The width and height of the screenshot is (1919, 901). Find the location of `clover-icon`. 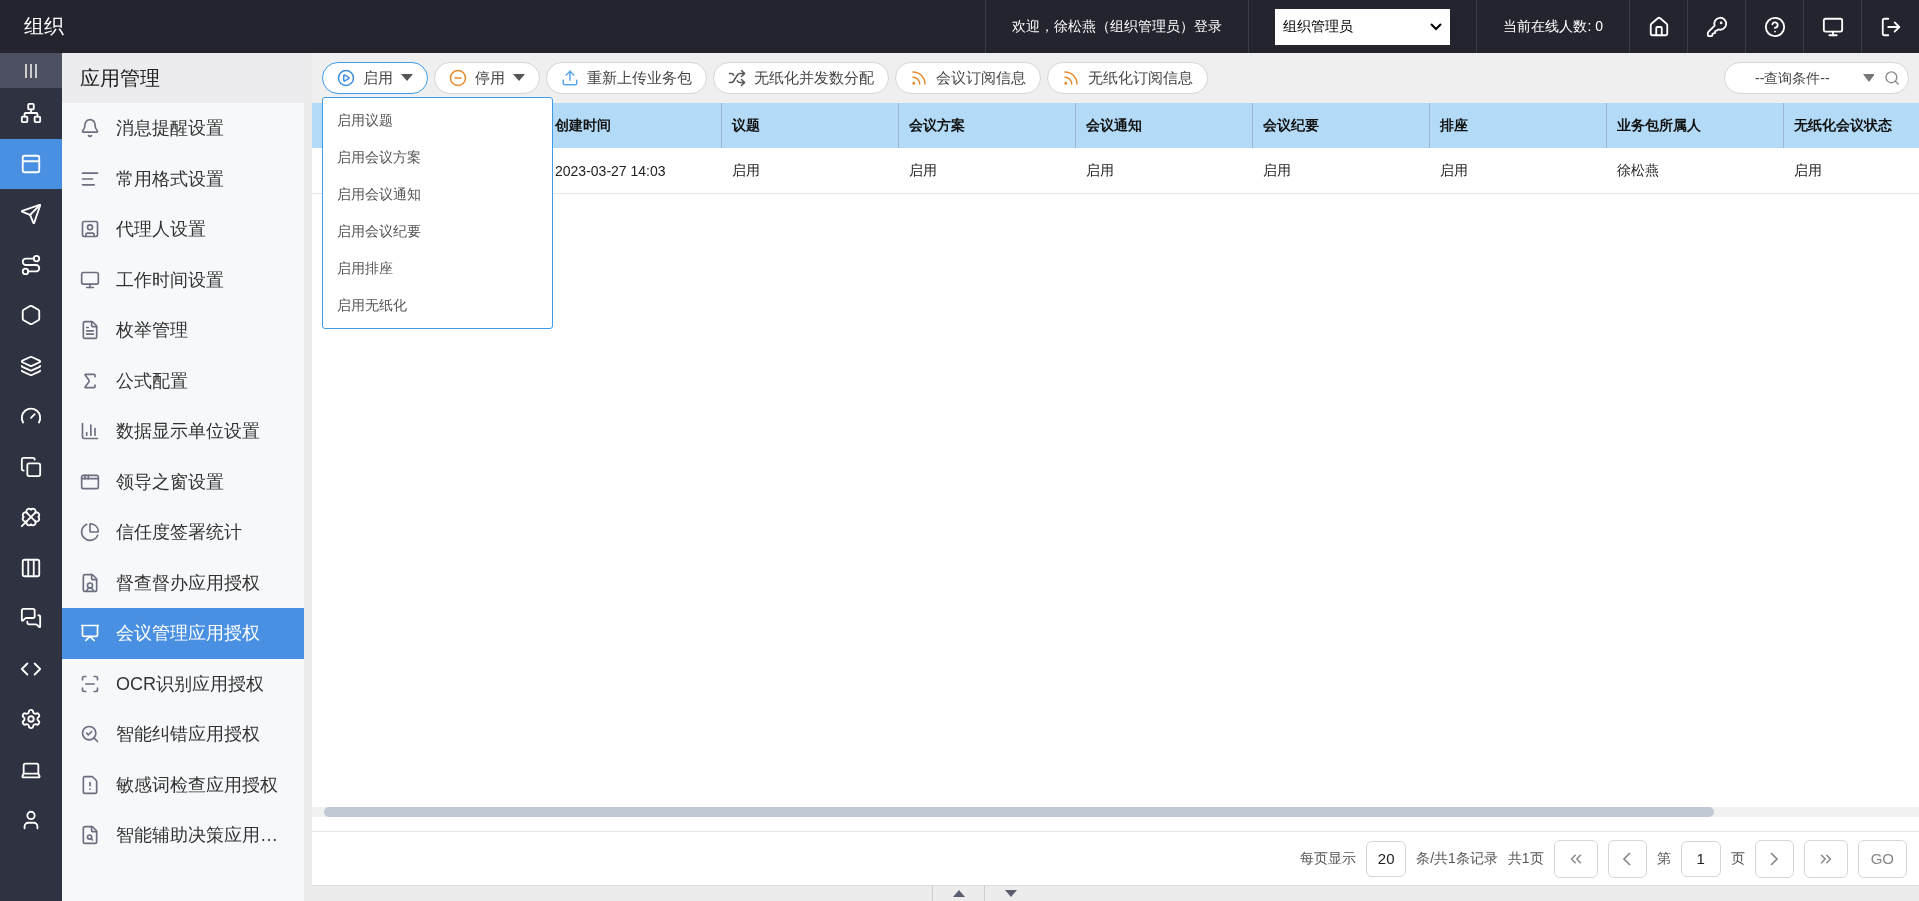

clover-icon is located at coordinates (31, 517).